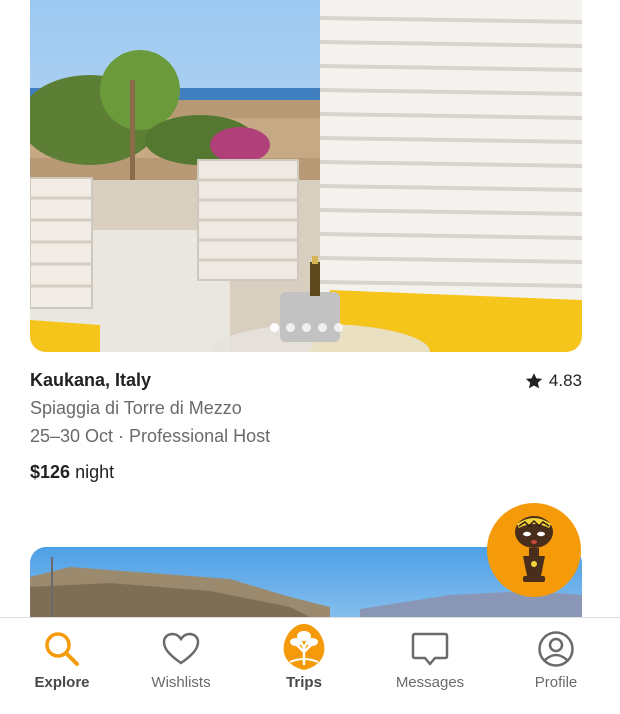 The image size is (620, 714). Describe the element at coordinates (304, 647) in the screenshot. I see `tree-logo-icon` at that location.